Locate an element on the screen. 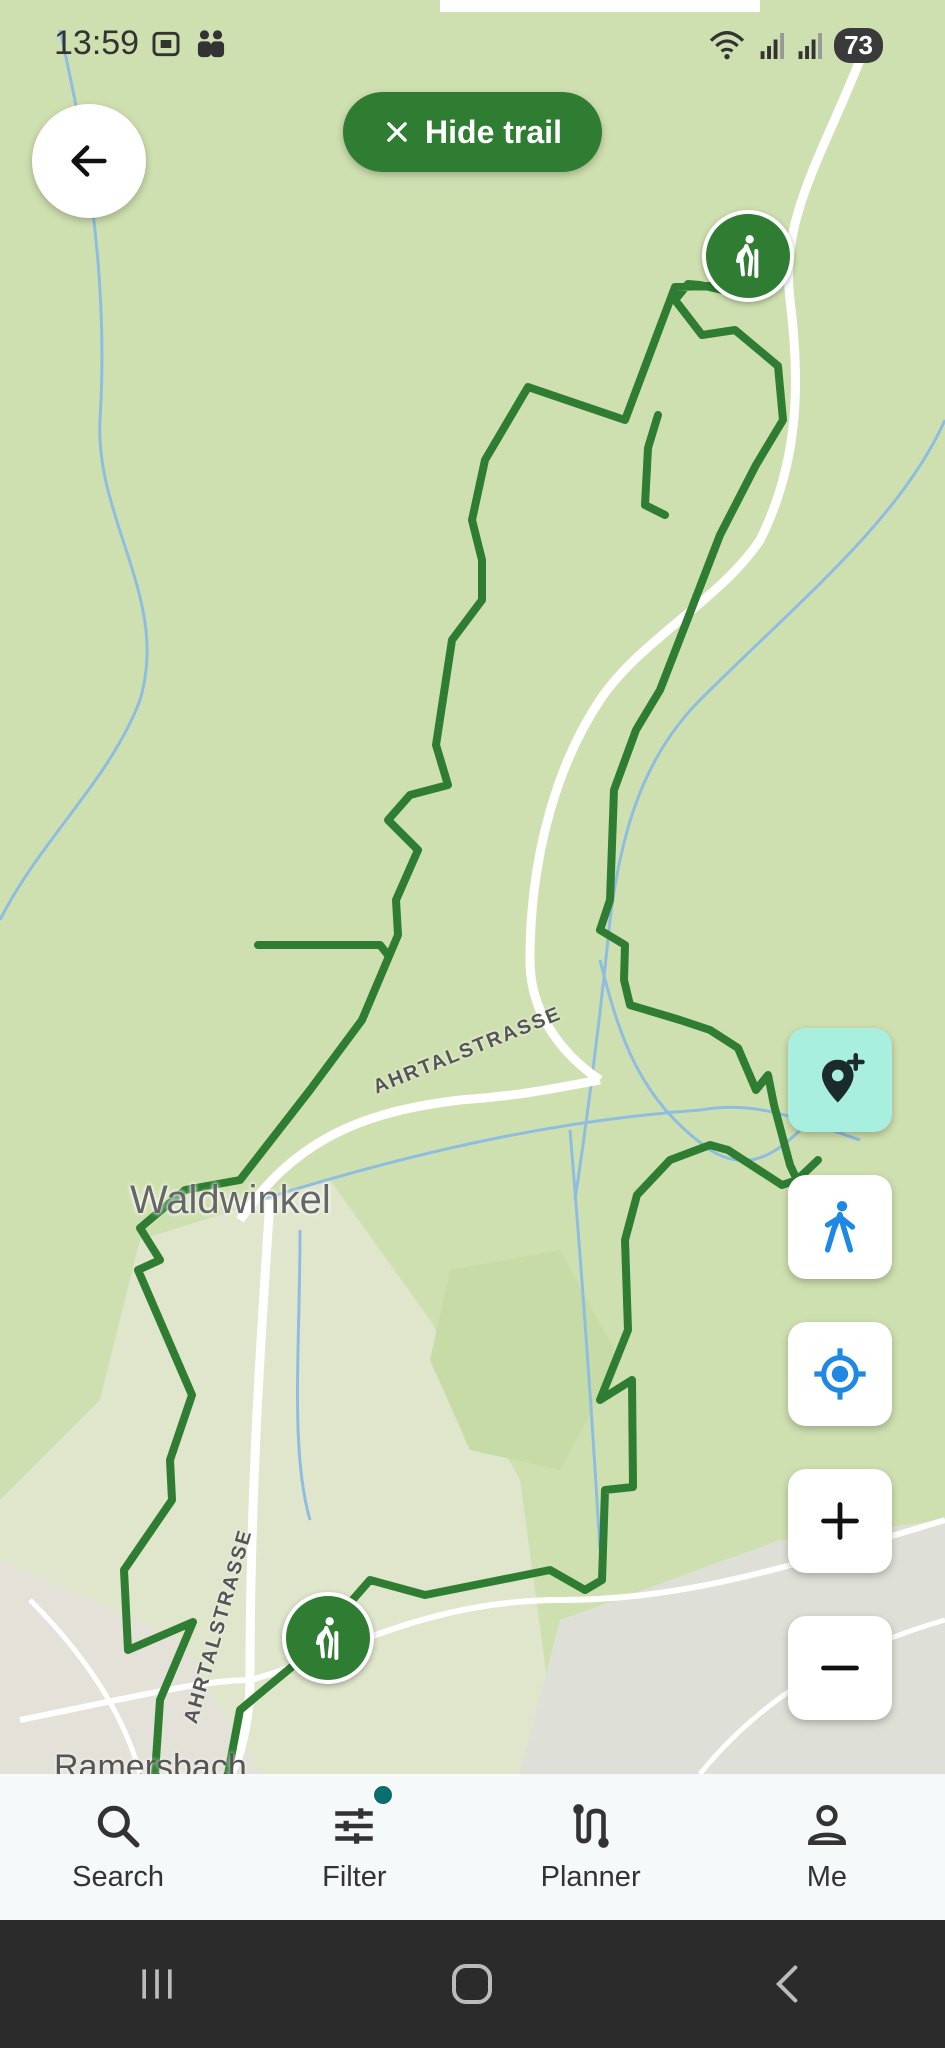  person-icon is located at coordinates (826, 1824).